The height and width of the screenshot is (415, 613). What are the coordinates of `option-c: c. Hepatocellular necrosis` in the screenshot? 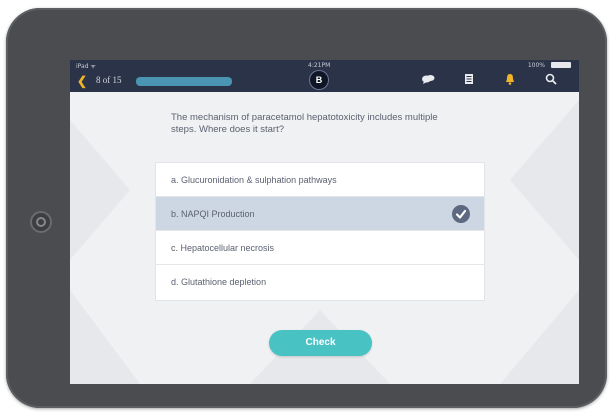 It's located at (320, 248).